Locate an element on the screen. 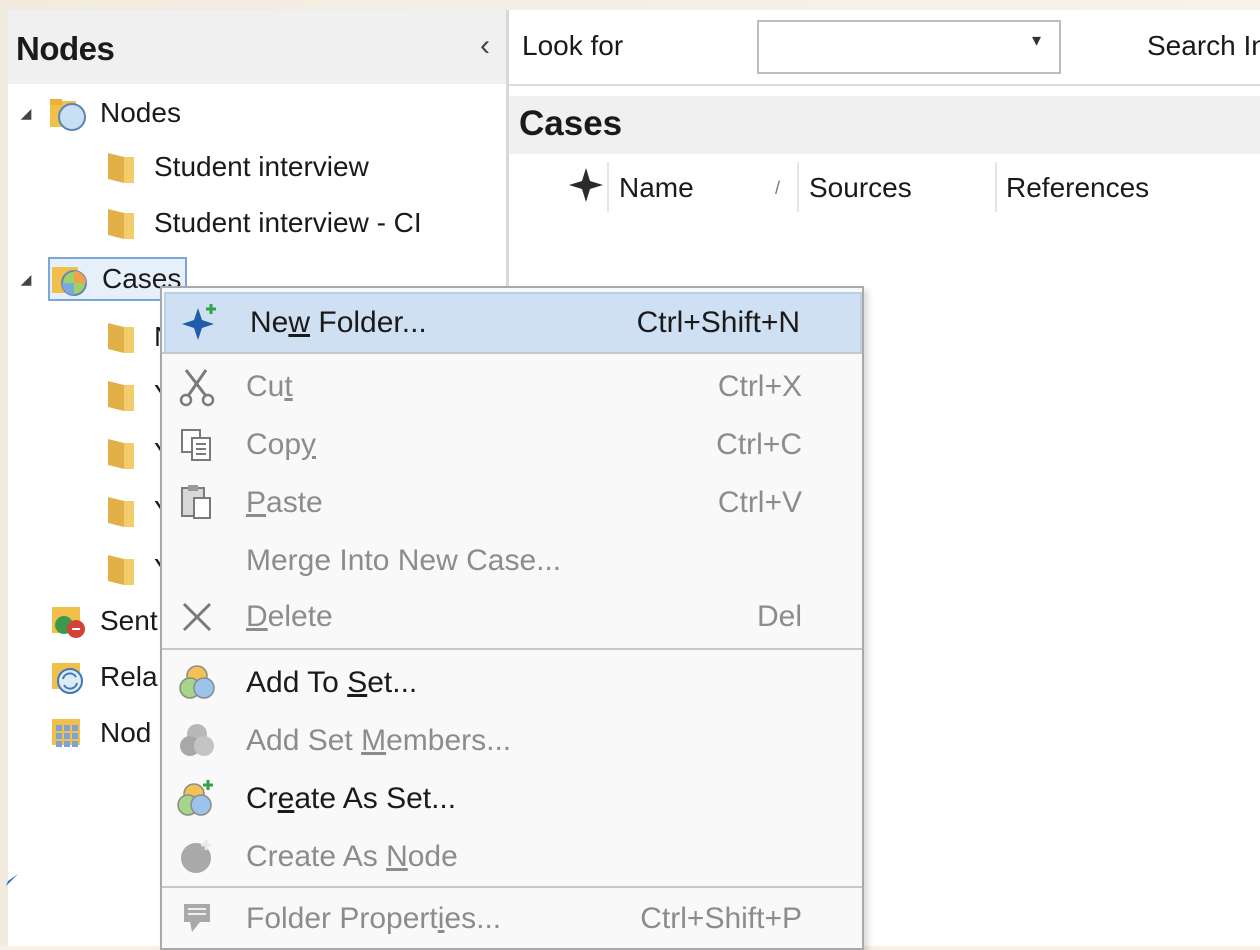  menu-item-shortcut: Del is located at coordinates (779, 616).